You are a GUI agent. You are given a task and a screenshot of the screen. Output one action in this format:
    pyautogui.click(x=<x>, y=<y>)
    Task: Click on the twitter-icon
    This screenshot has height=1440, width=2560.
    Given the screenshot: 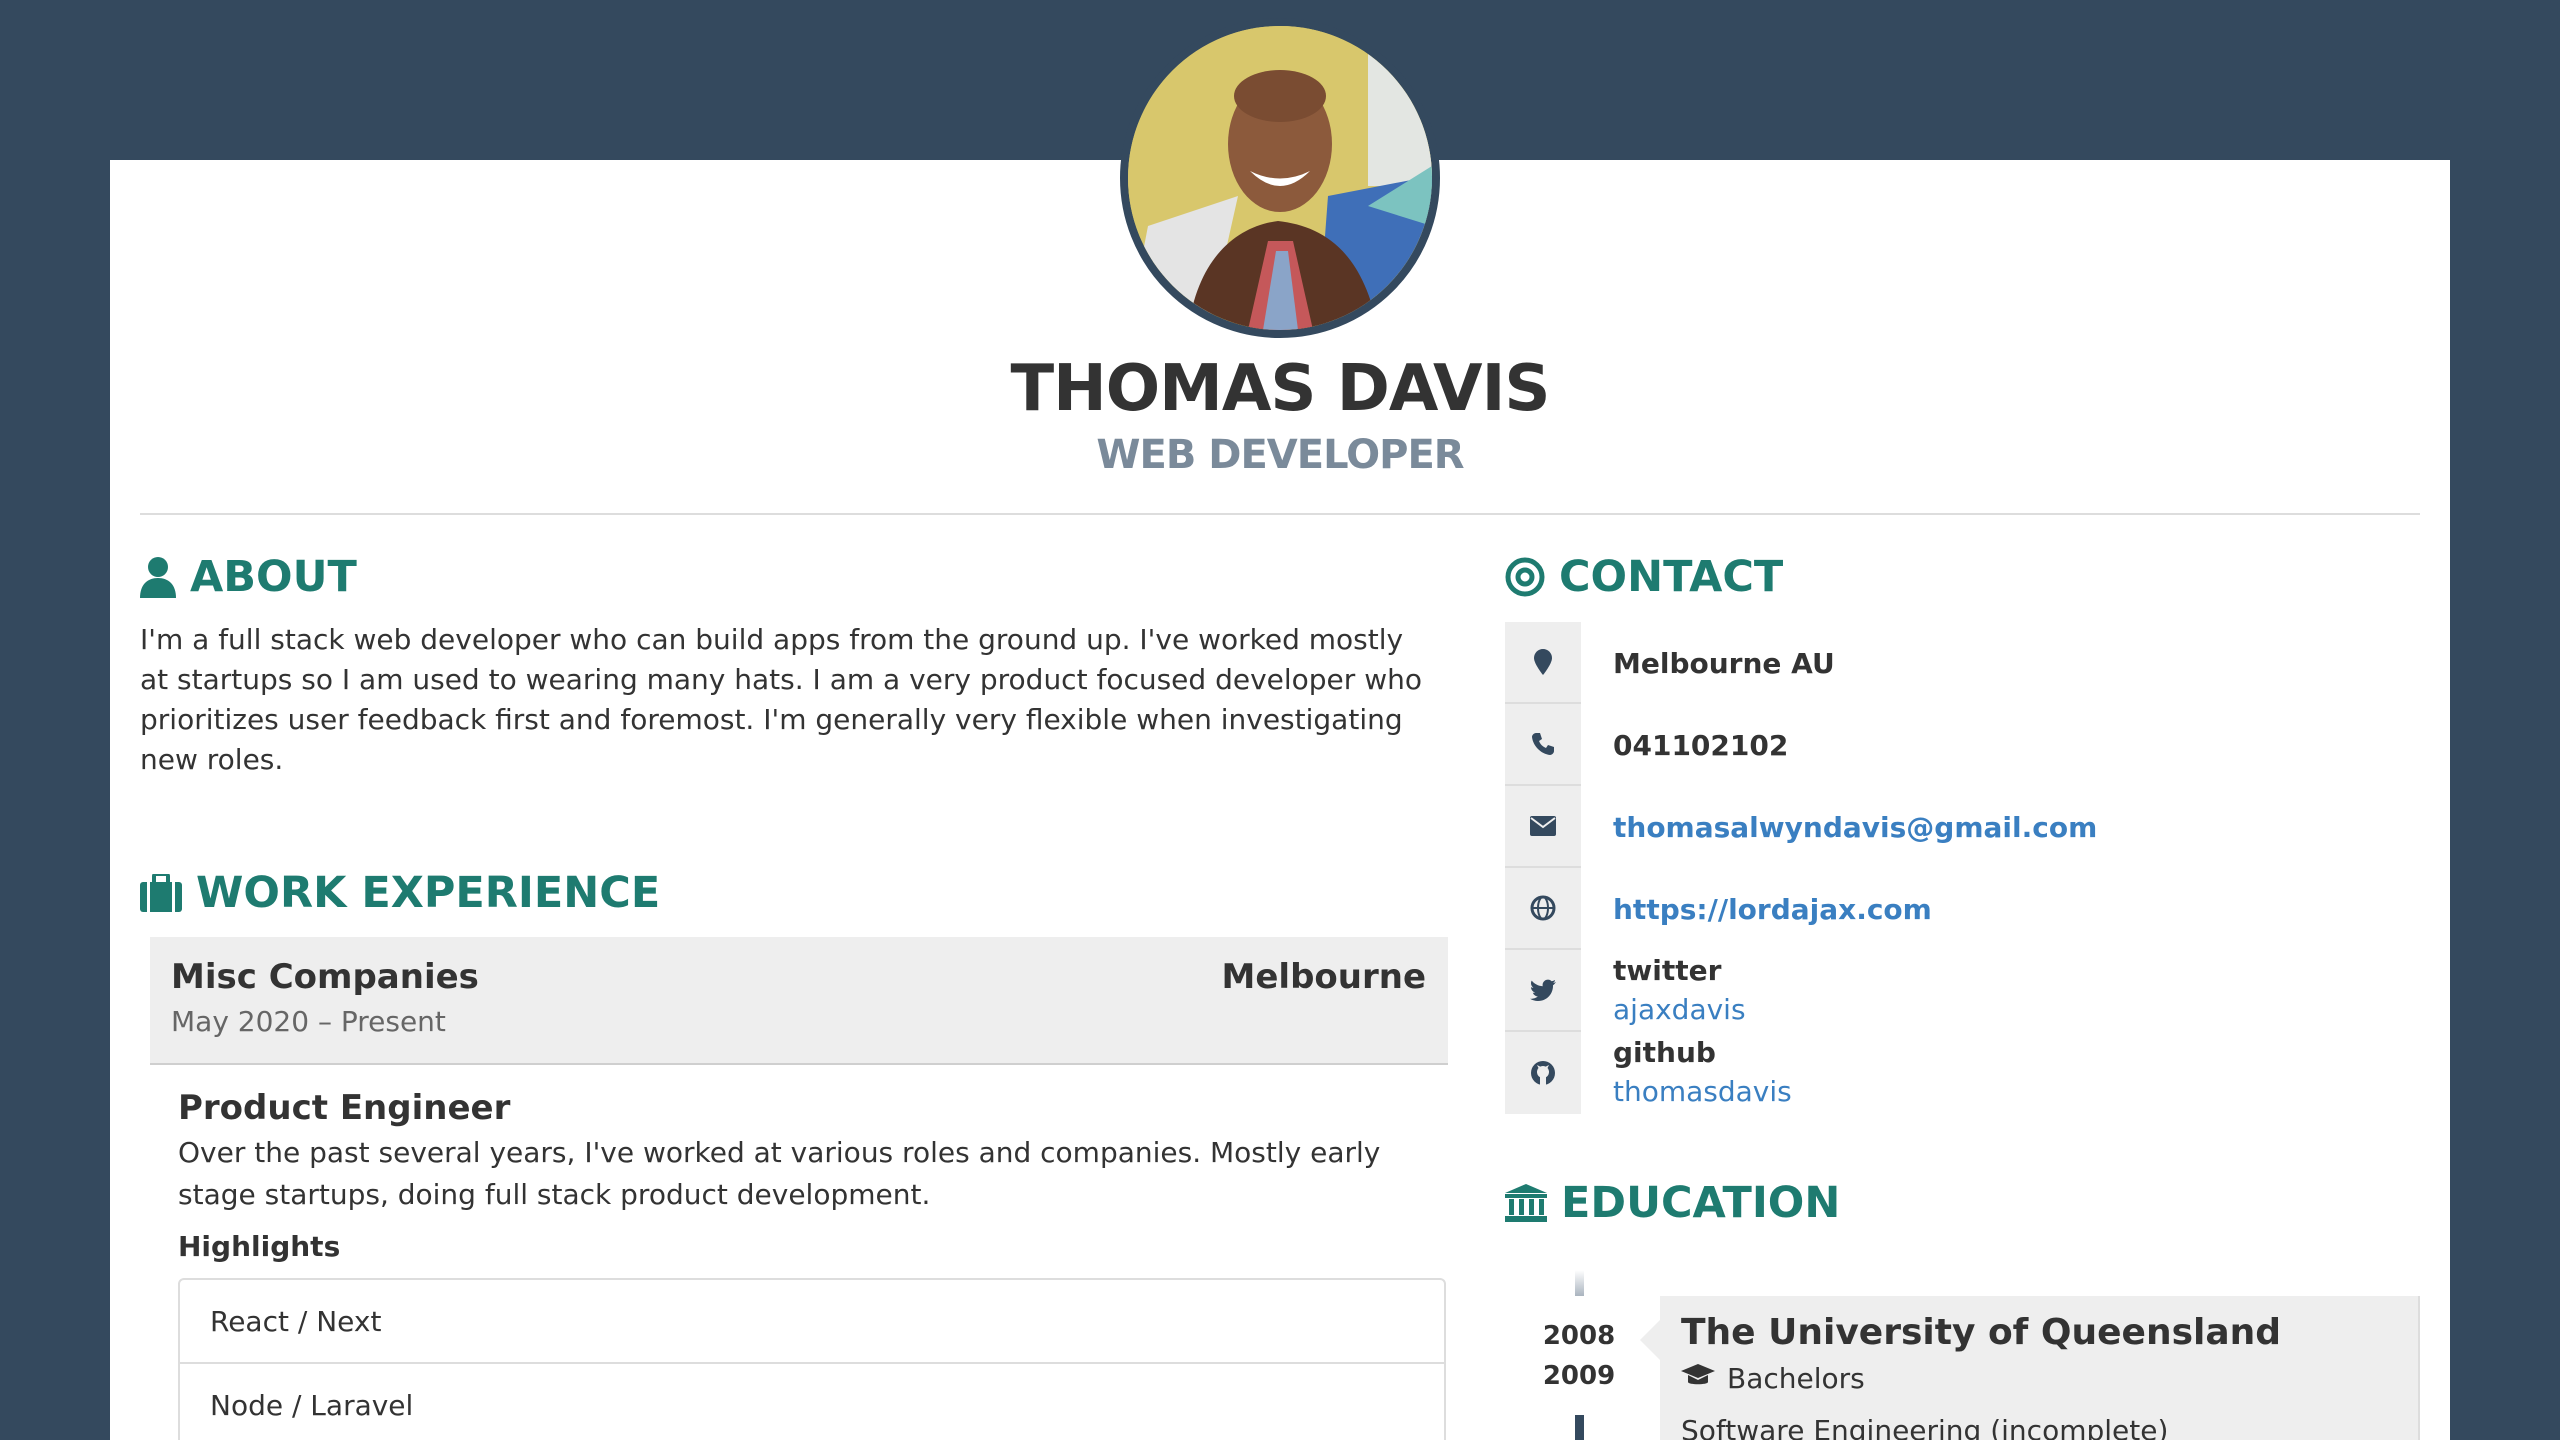 What is the action you would take?
    pyautogui.click(x=1543, y=991)
    